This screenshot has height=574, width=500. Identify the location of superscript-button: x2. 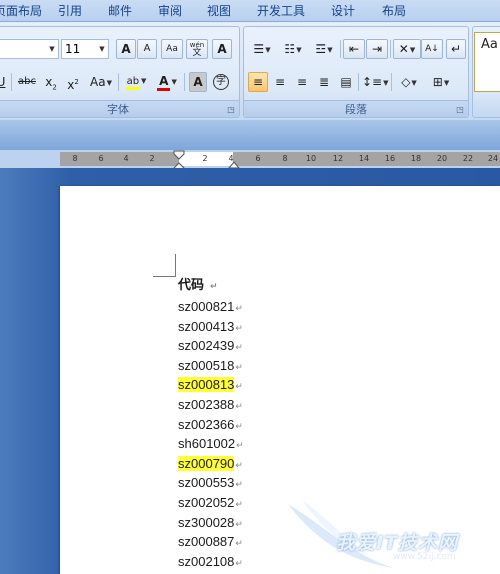
(73, 82).